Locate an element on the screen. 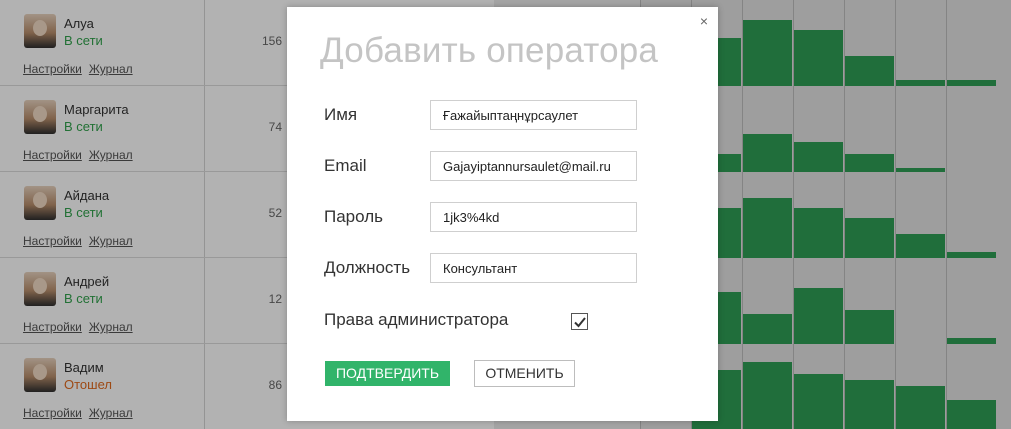  name-field is located at coordinates (533, 115).